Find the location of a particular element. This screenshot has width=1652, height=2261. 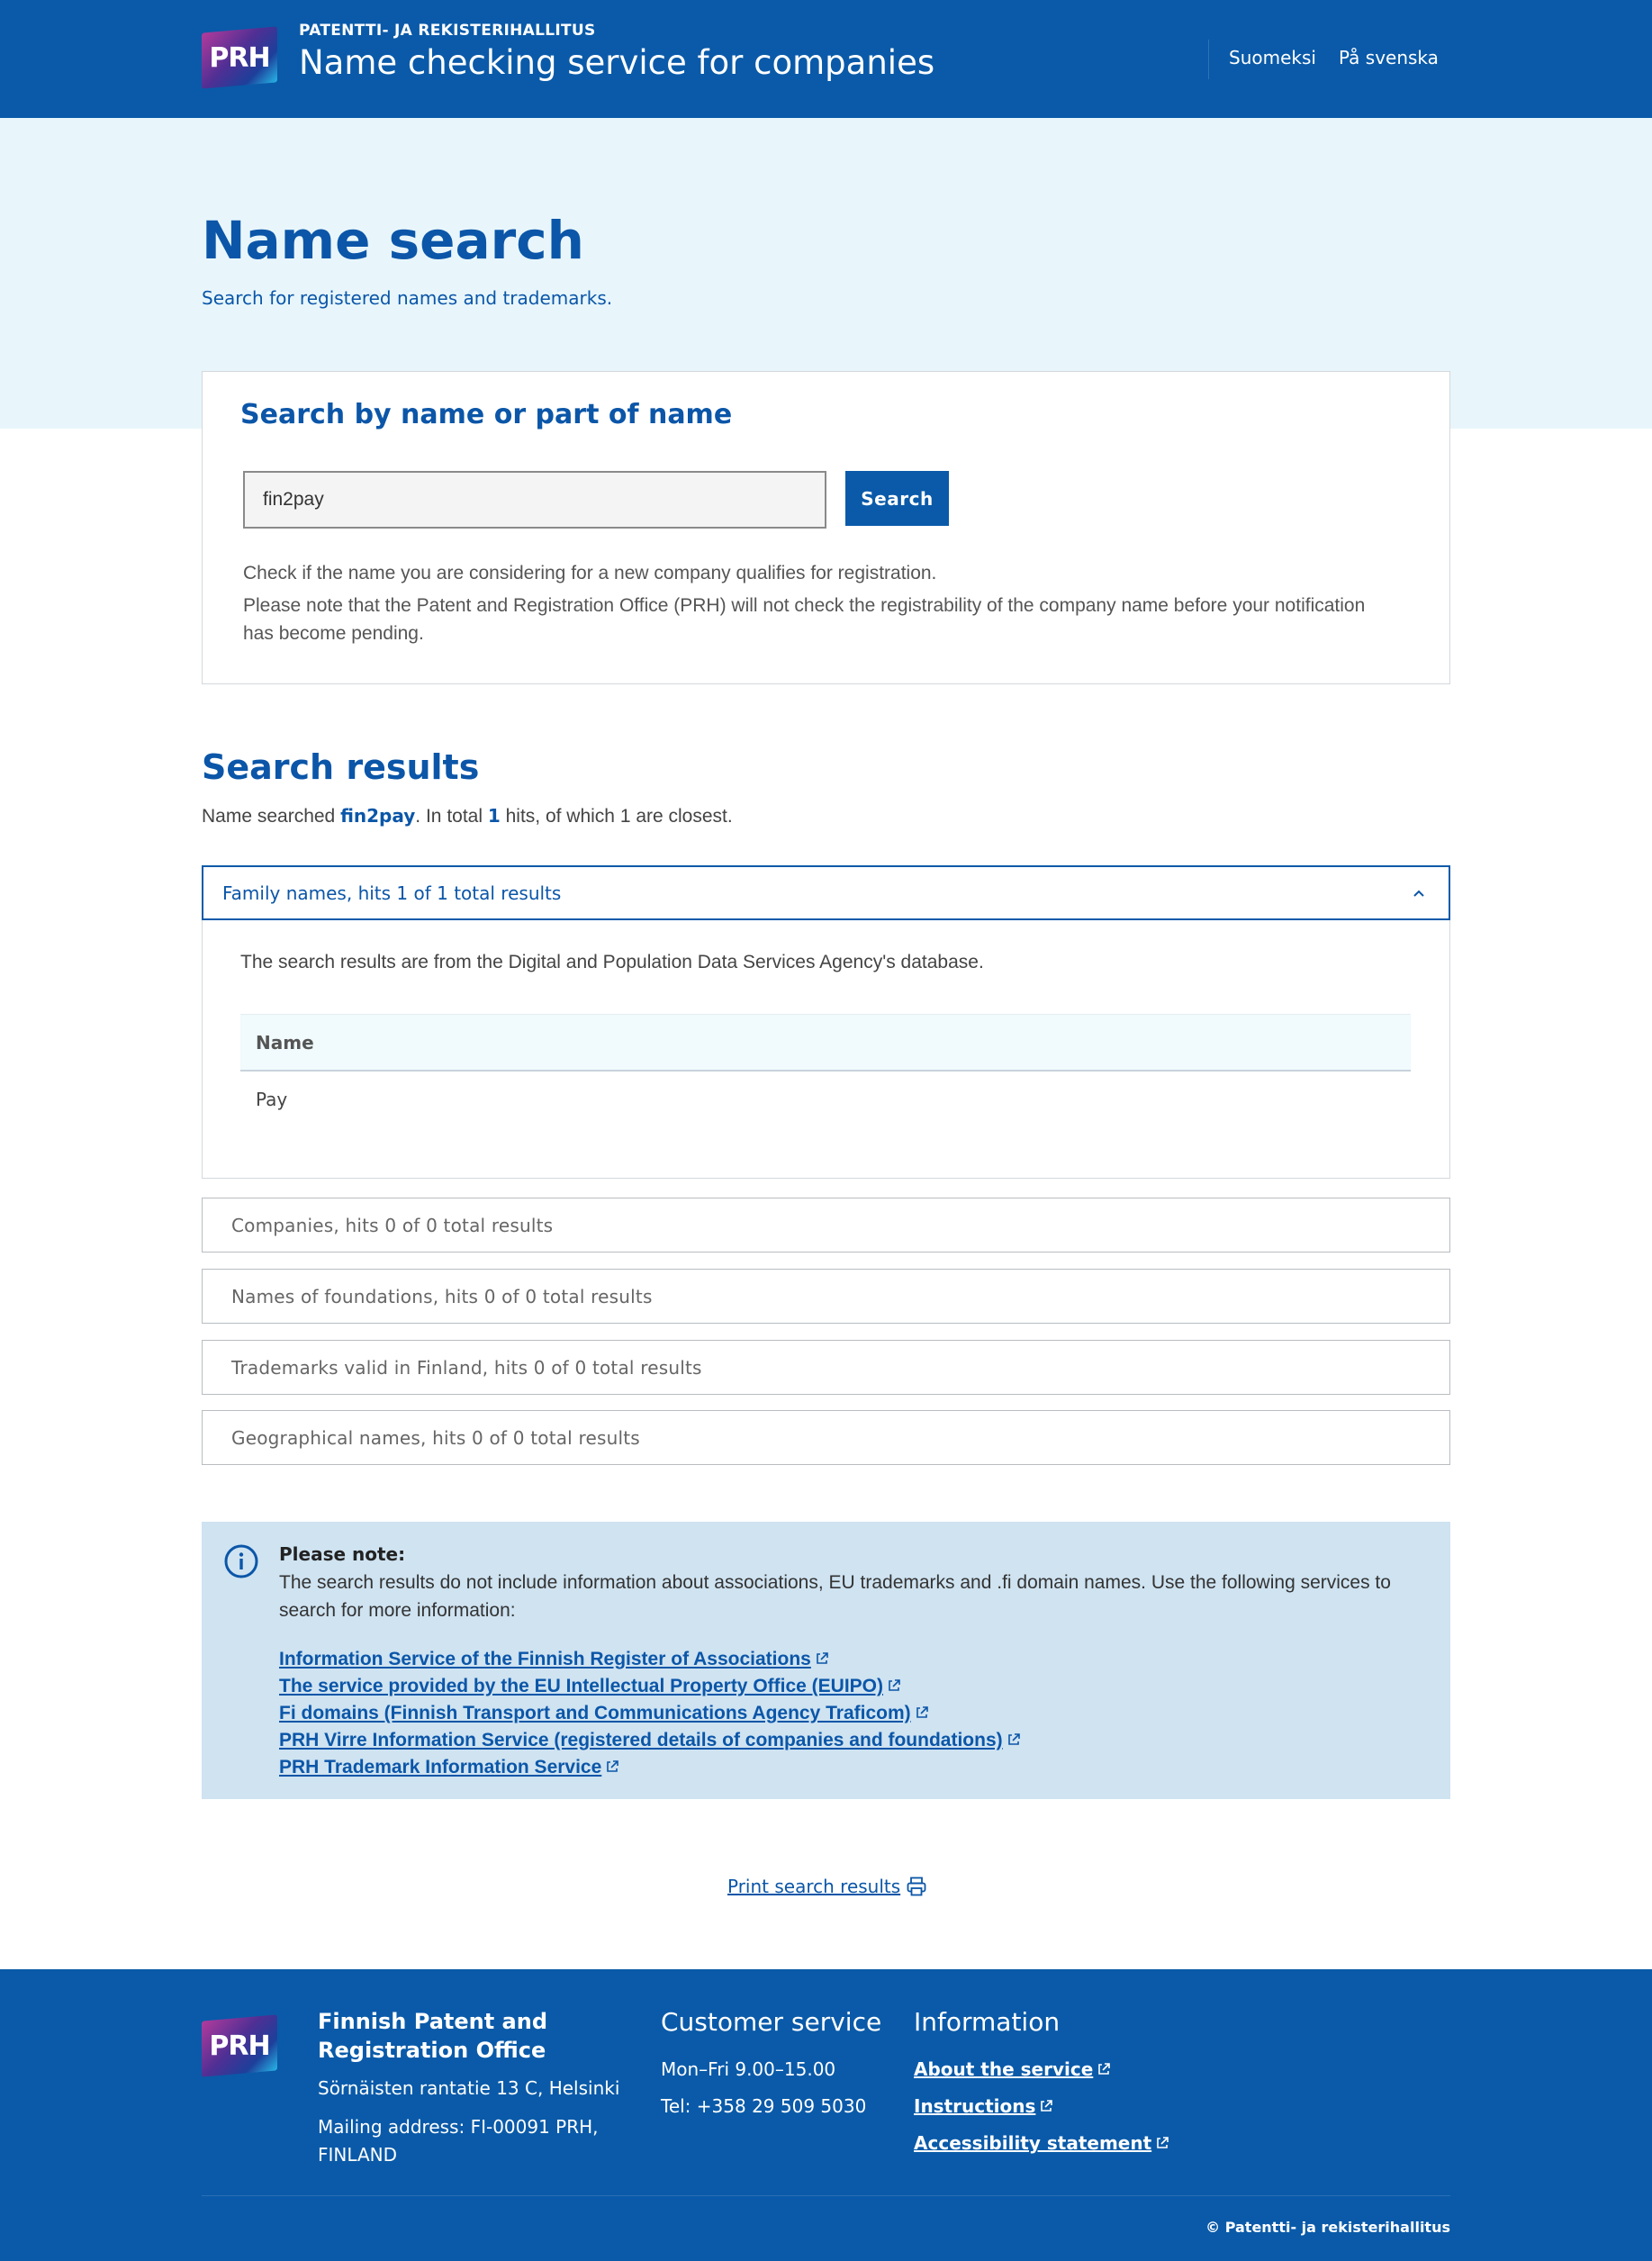

table-row: Pay is located at coordinates (272, 1099).